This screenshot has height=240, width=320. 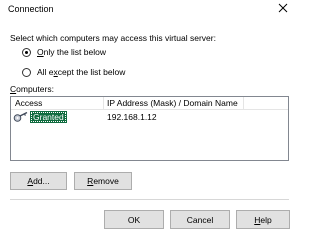 I want to click on table-row: Granted 192.168.1.12, so click(x=149, y=118).